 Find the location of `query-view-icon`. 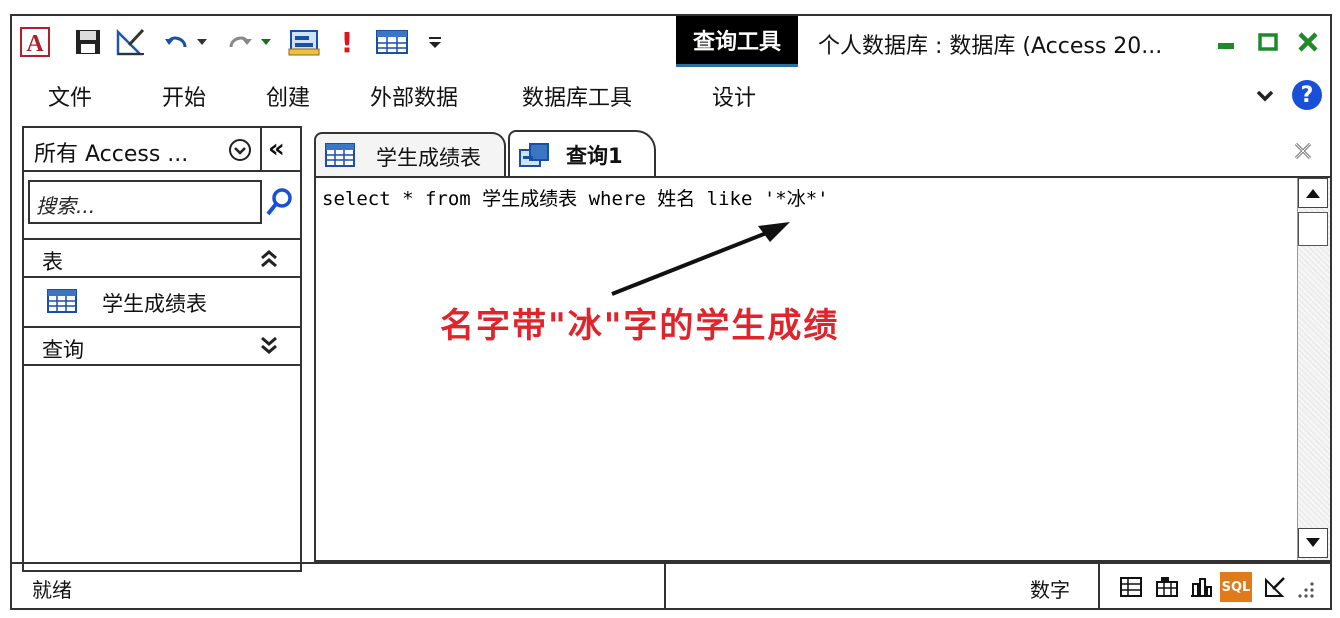

query-view-icon is located at coordinates (304, 42).